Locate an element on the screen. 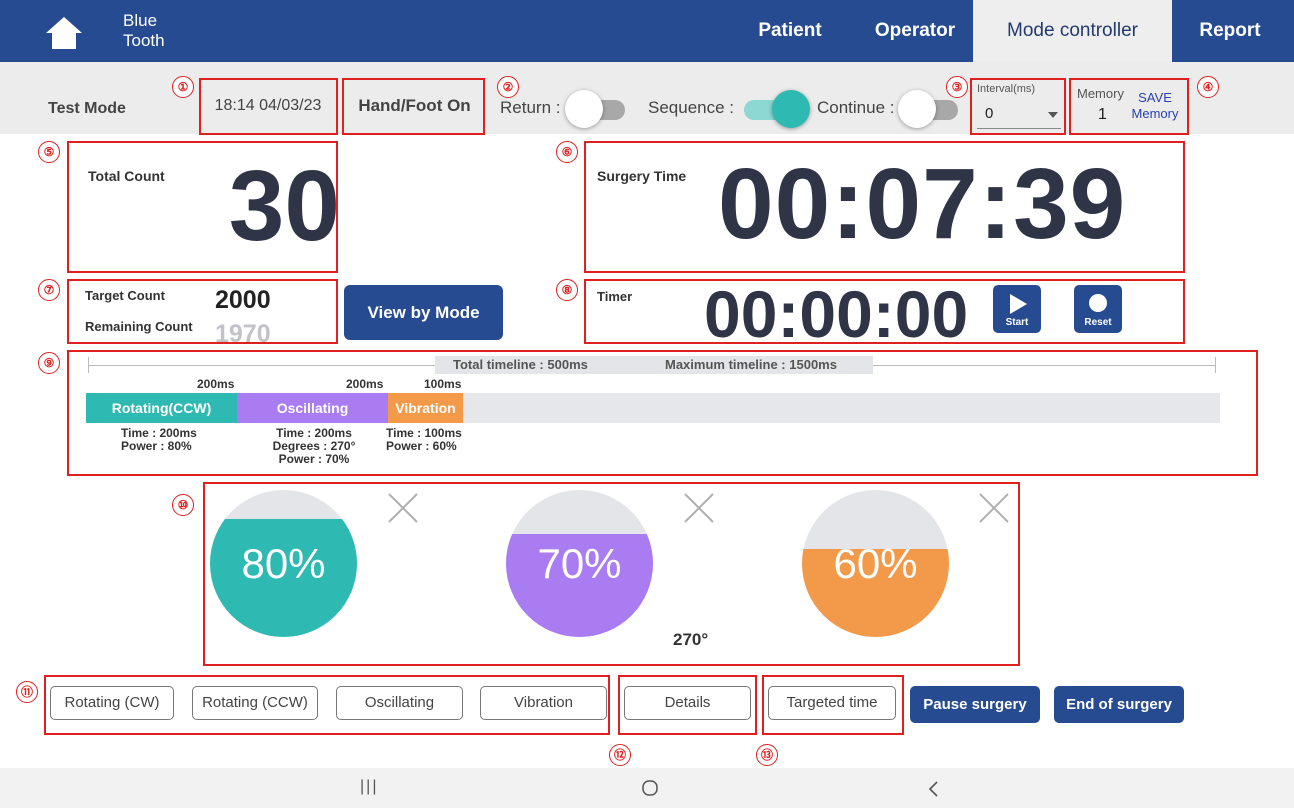 The width and height of the screenshot is (1294, 808). remaining-count-value: 1970 is located at coordinates (243, 334).